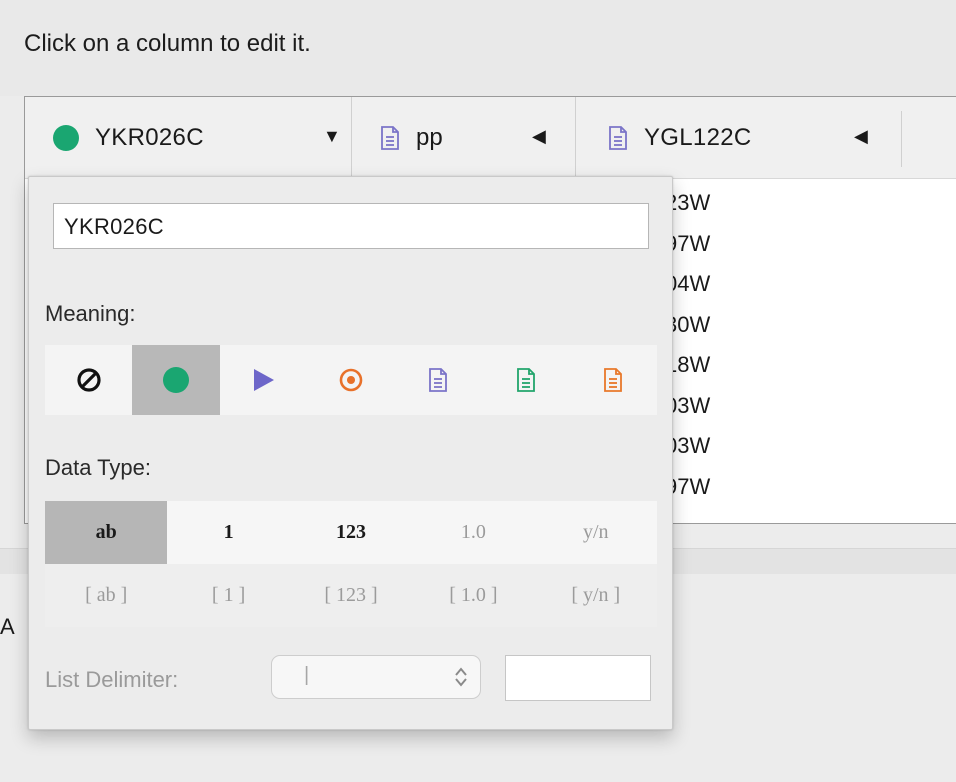 Image resolution: width=956 pixels, height=782 pixels. What do you see at coordinates (90, 313) in the screenshot?
I see `meaning-label: Meaning:` at bounding box center [90, 313].